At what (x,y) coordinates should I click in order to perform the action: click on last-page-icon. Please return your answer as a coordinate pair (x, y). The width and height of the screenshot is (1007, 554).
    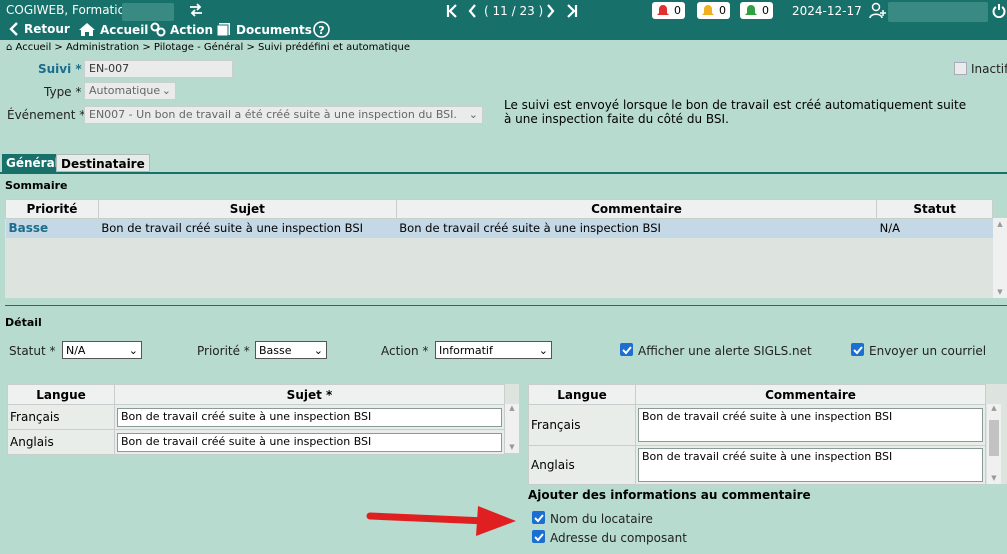
    Looking at the image, I should click on (572, 11).